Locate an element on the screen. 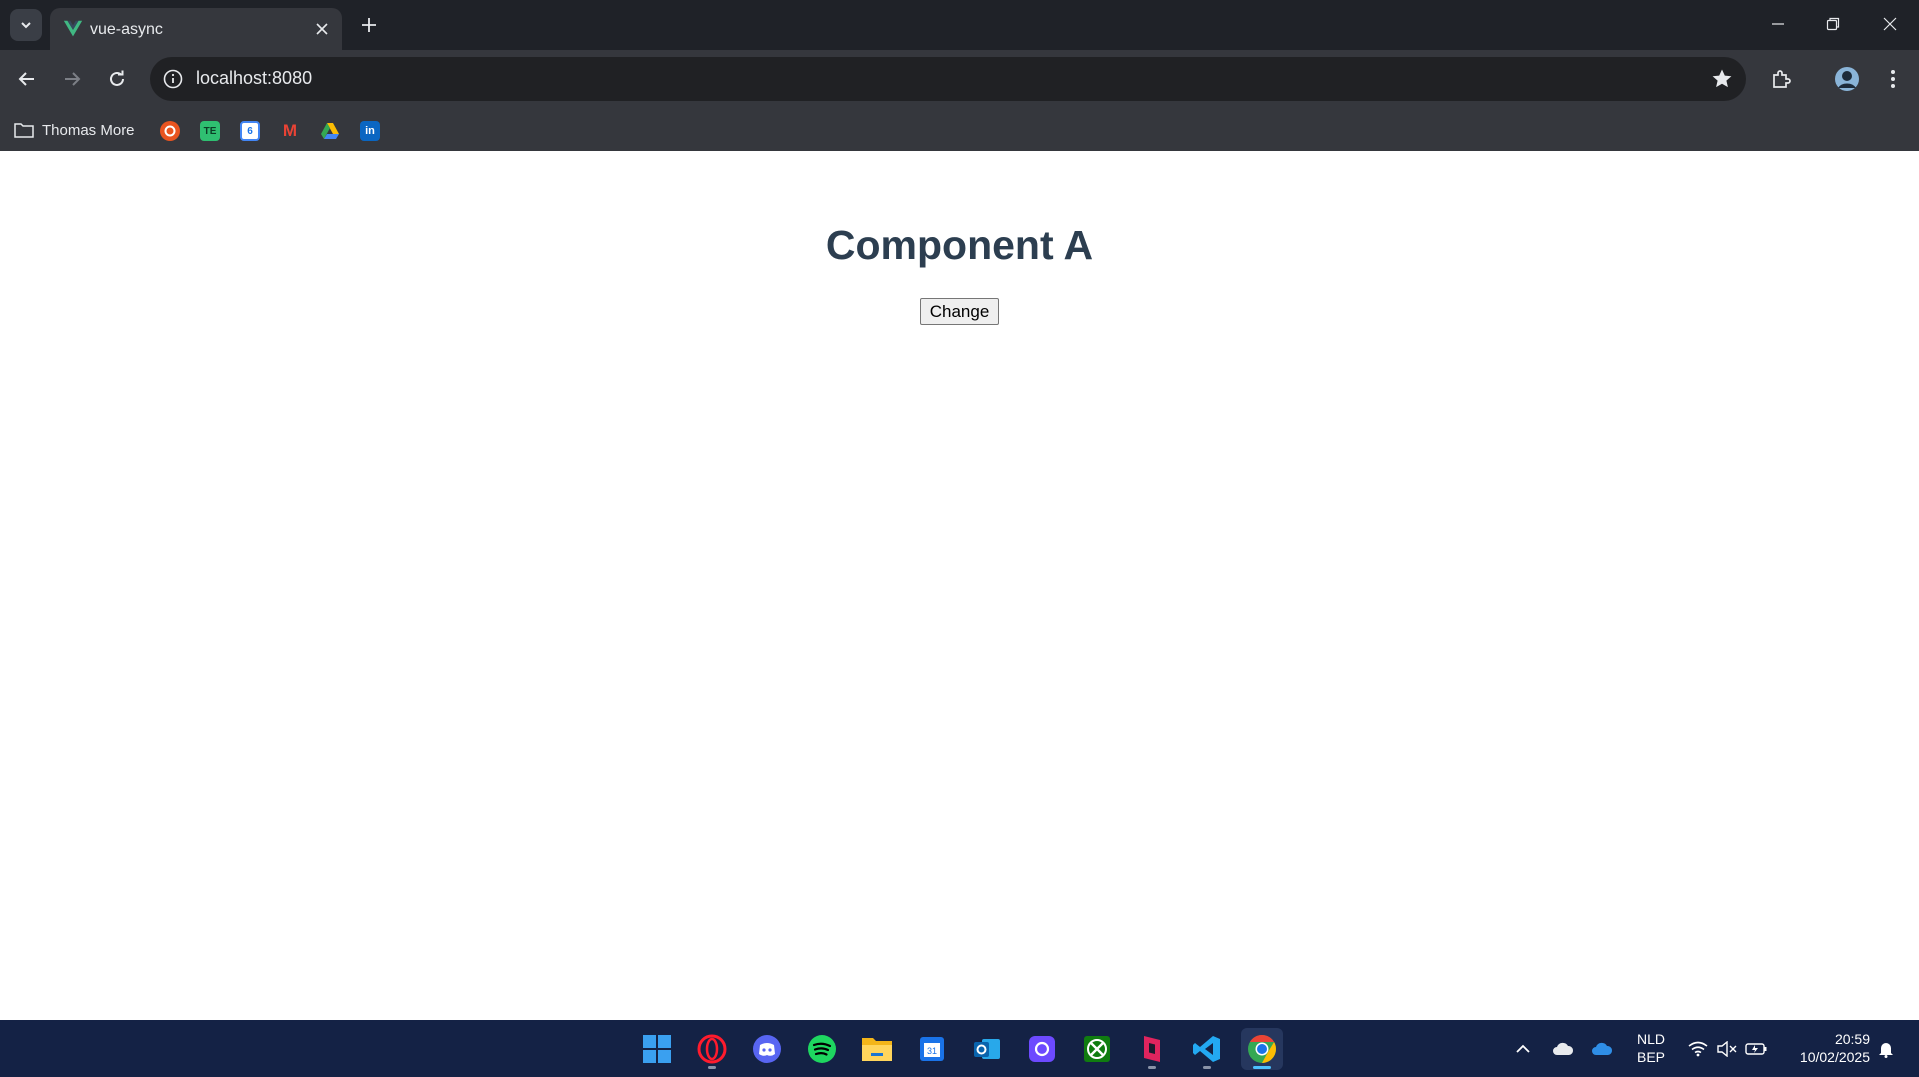 The image size is (1919, 1077). taskbar-discord is located at coordinates (767, 1049).